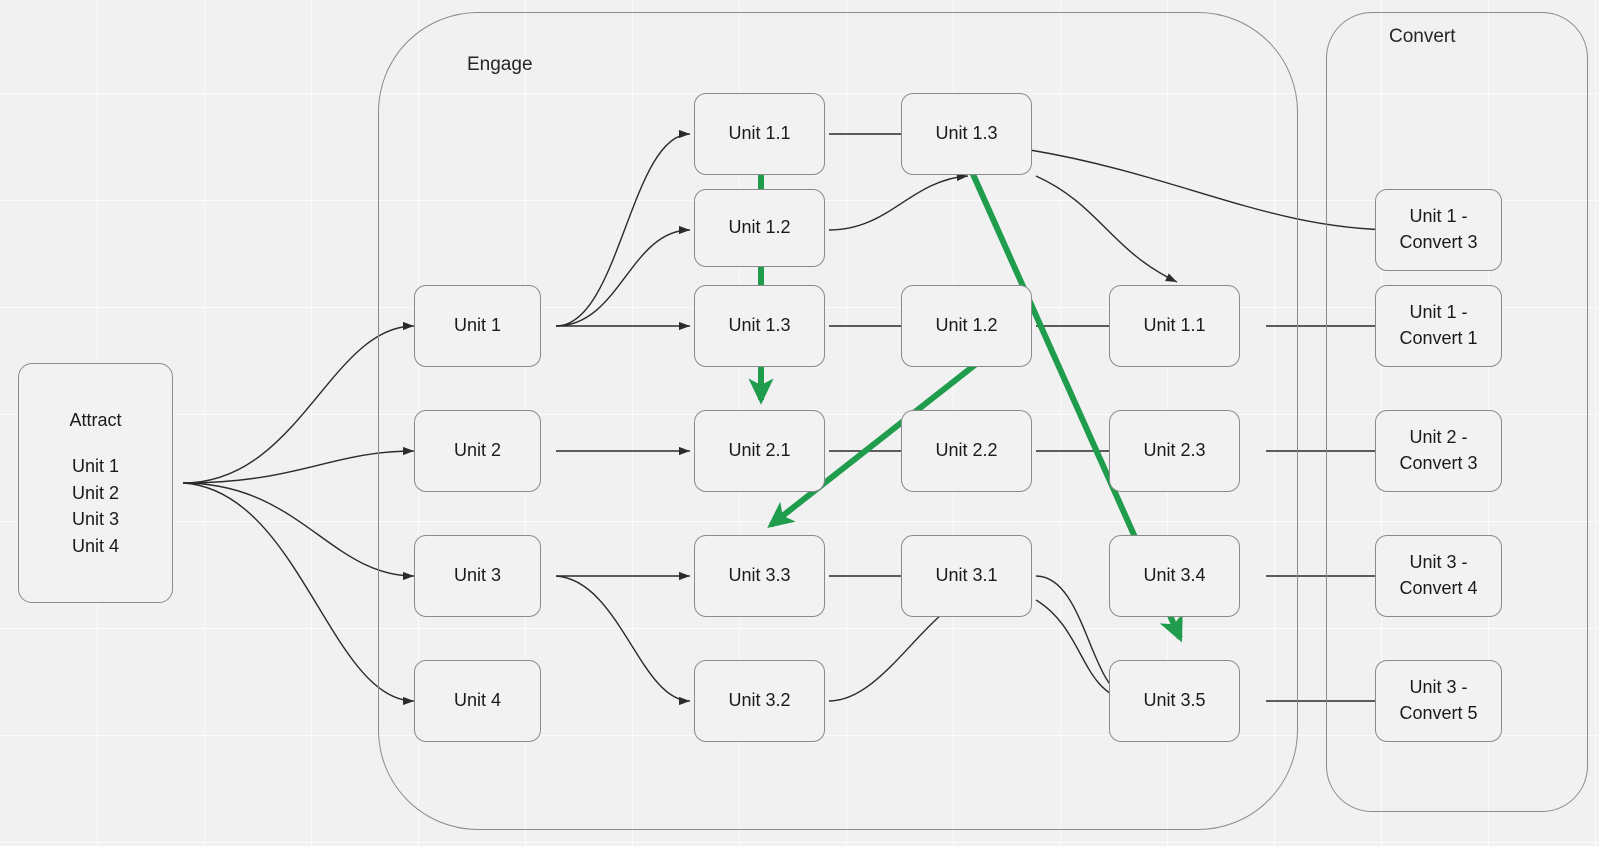 The width and height of the screenshot is (1599, 846). What do you see at coordinates (759, 134) in the screenshot?
I see `node-engage-unit-1-1: Unit 1.1` at bounding box center [759, 134].